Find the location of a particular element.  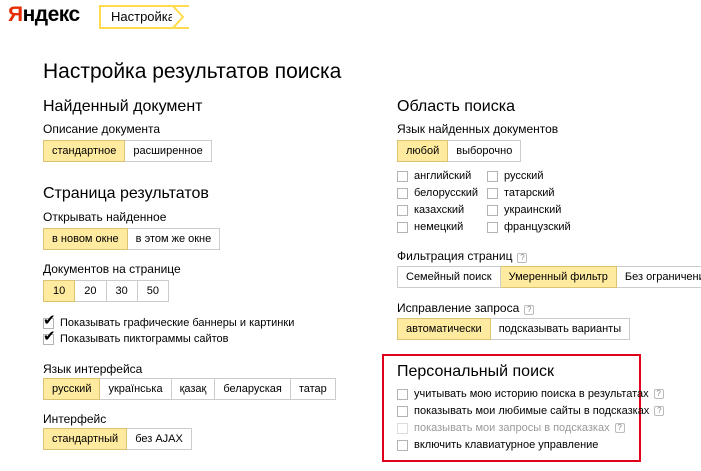

lang-label: немецкий is located at coordinates (439, 227).